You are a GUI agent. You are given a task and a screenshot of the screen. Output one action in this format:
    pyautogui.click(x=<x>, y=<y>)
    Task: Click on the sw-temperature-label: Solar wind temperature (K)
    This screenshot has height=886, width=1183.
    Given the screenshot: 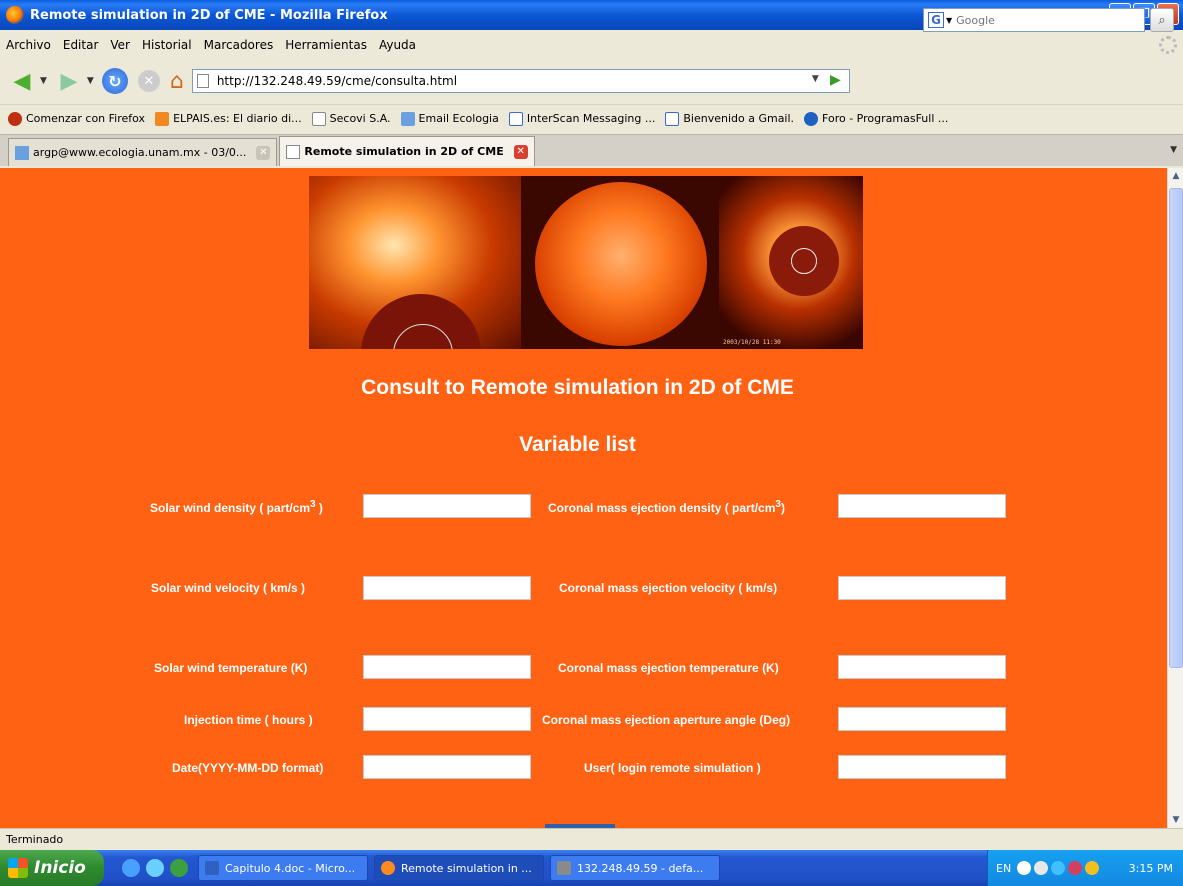 What is the action you would take?
    pyautogui.click(x=231, y=668)
    